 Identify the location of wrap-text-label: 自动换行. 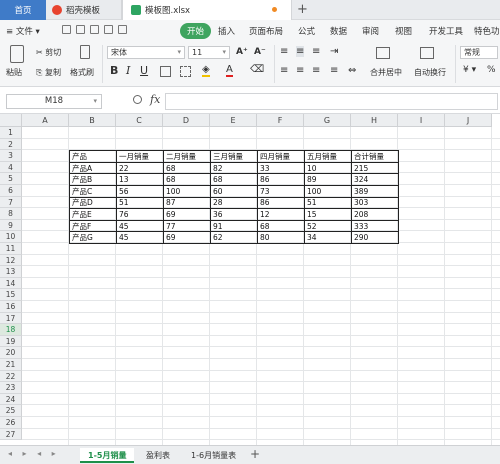
(430, 72).